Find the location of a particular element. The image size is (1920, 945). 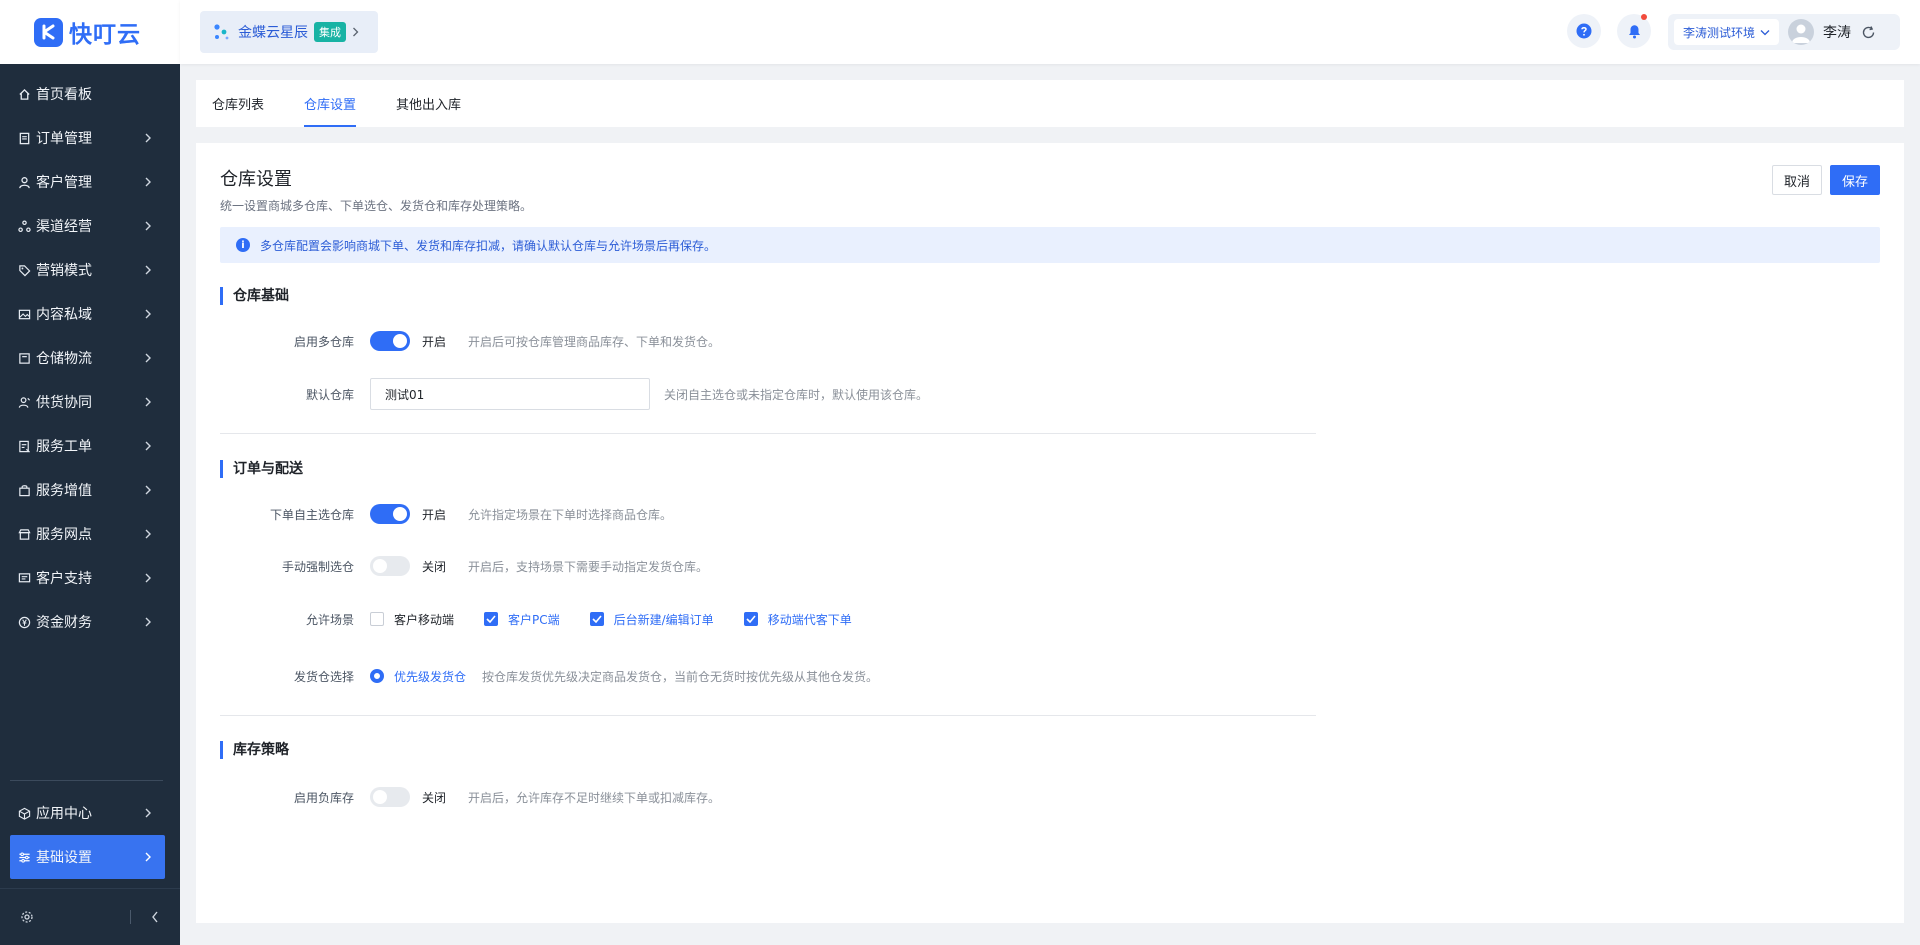

sidebar-item-home: 首页看板 is located at coordinates (90, 94).